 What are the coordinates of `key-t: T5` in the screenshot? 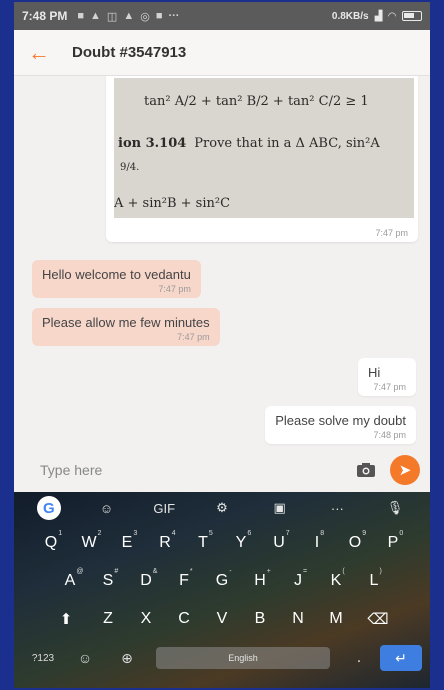 It's located at (203, 541).